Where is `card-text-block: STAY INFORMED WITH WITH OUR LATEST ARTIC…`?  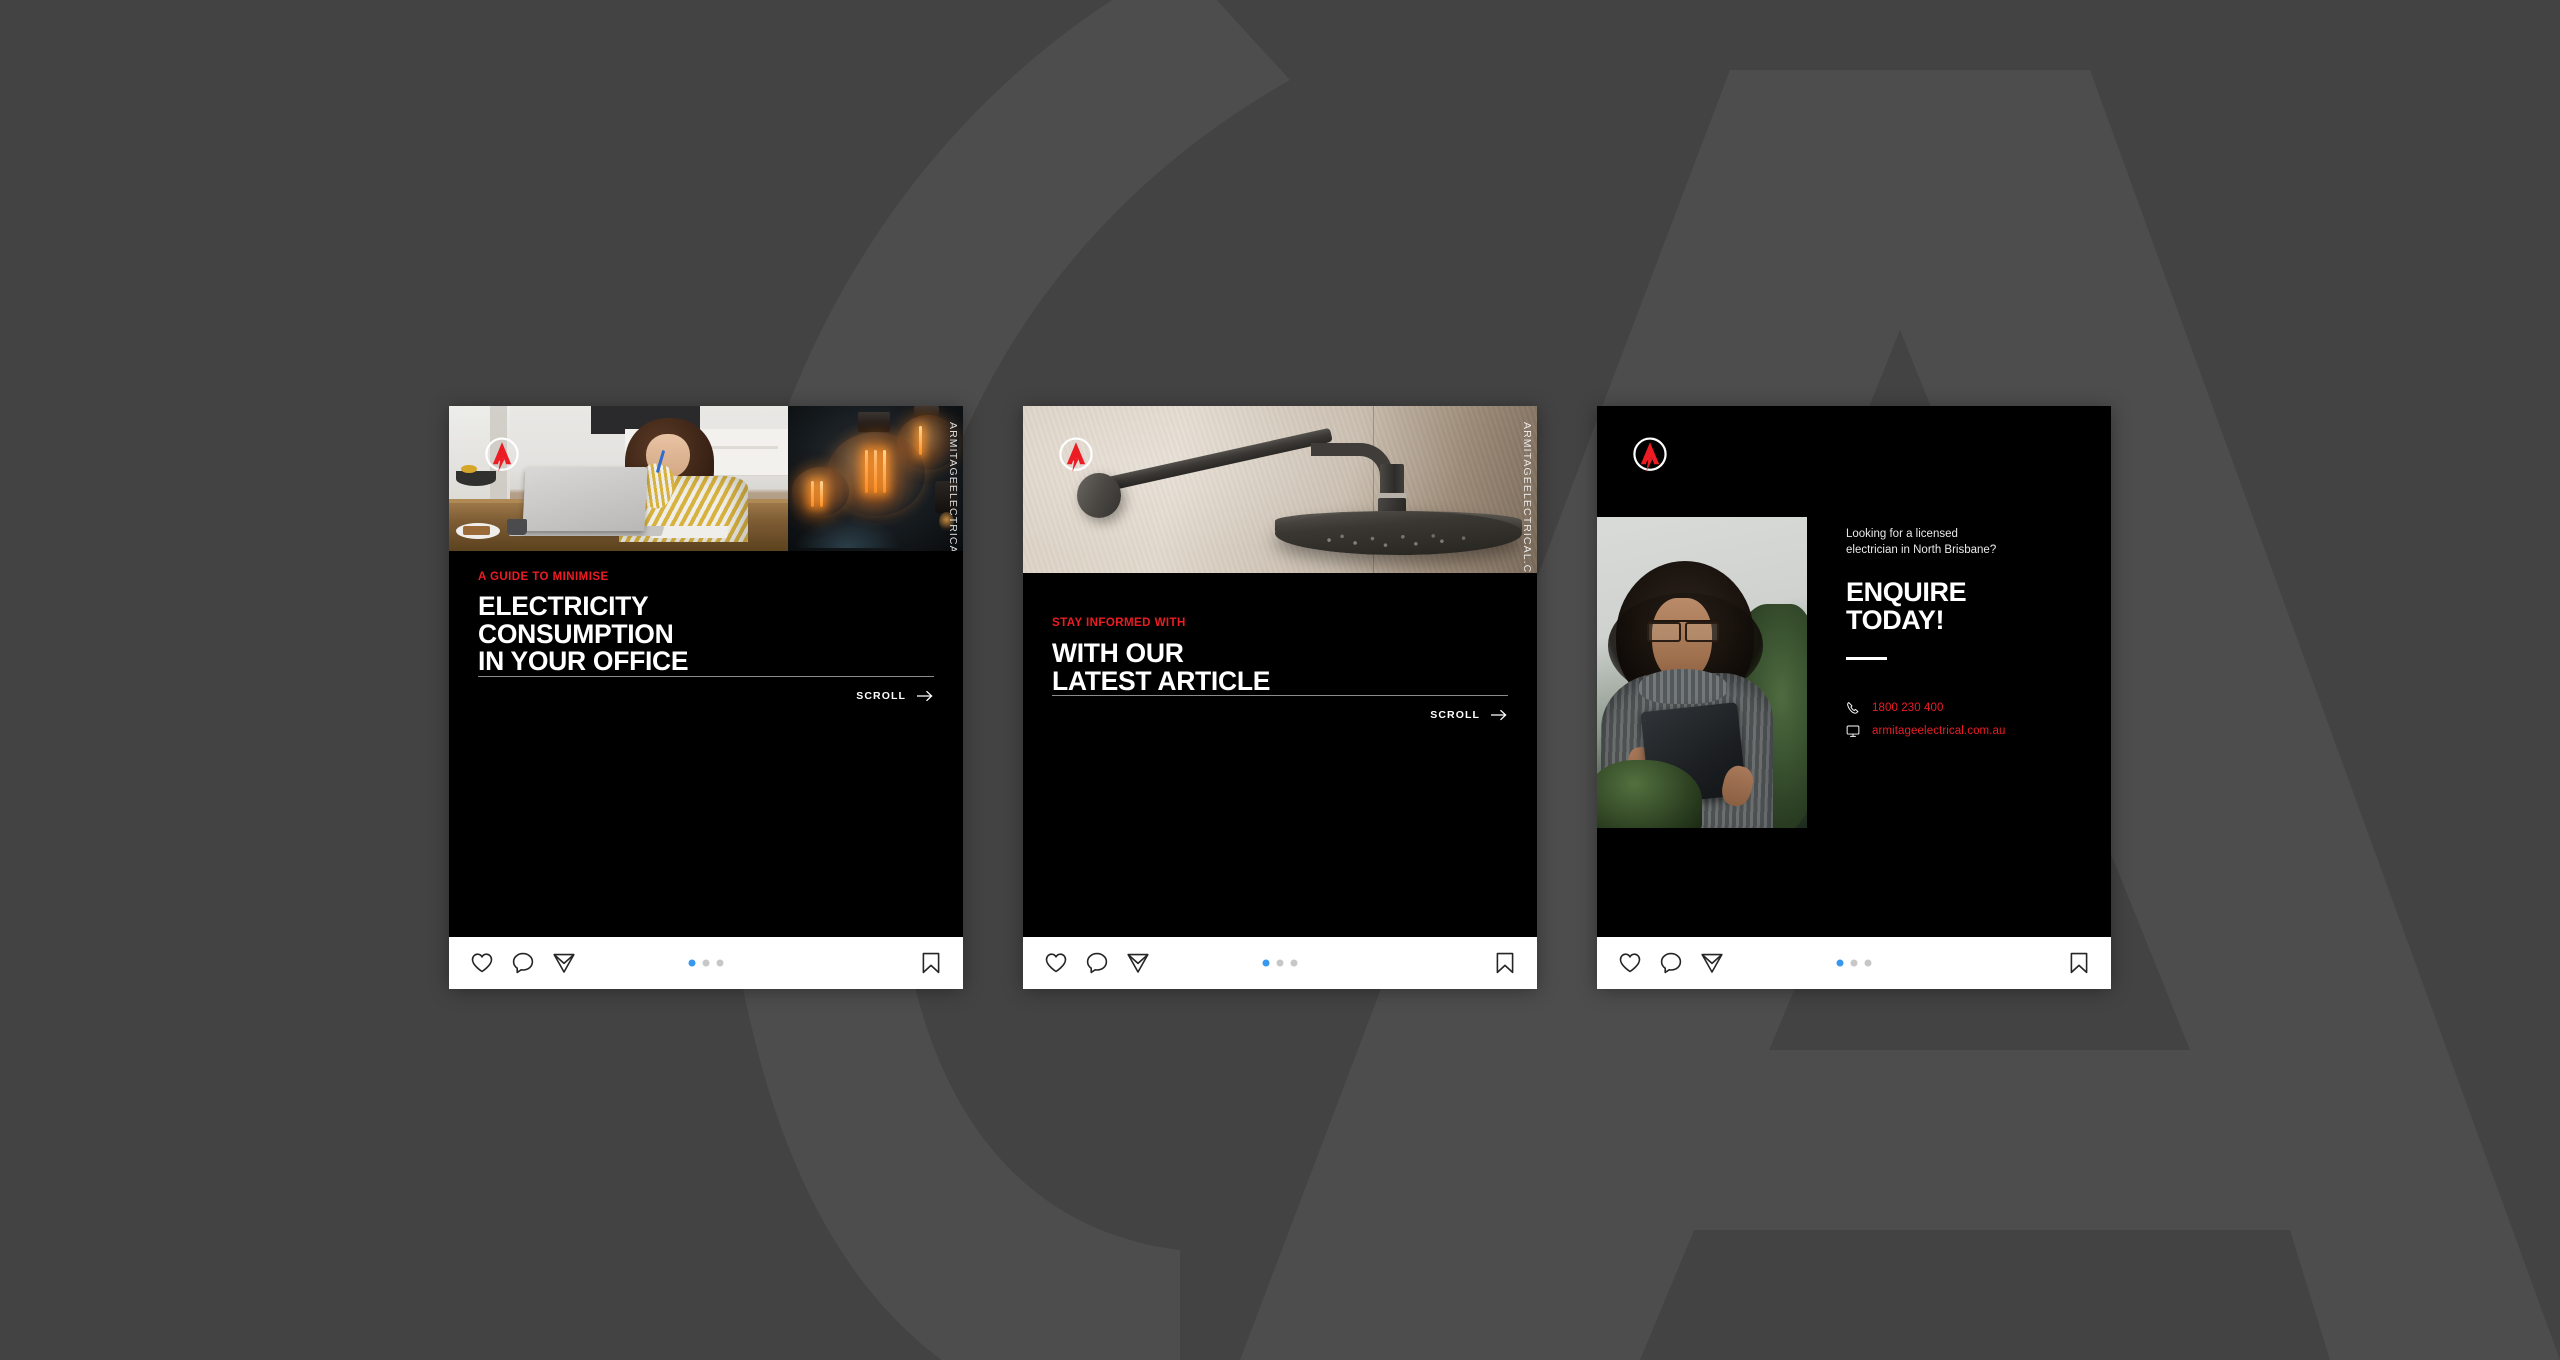 card-text-block: STAY INFORMED WITH WITH OUR LATEST ARTIC… is located at coordinates (1280, 656).